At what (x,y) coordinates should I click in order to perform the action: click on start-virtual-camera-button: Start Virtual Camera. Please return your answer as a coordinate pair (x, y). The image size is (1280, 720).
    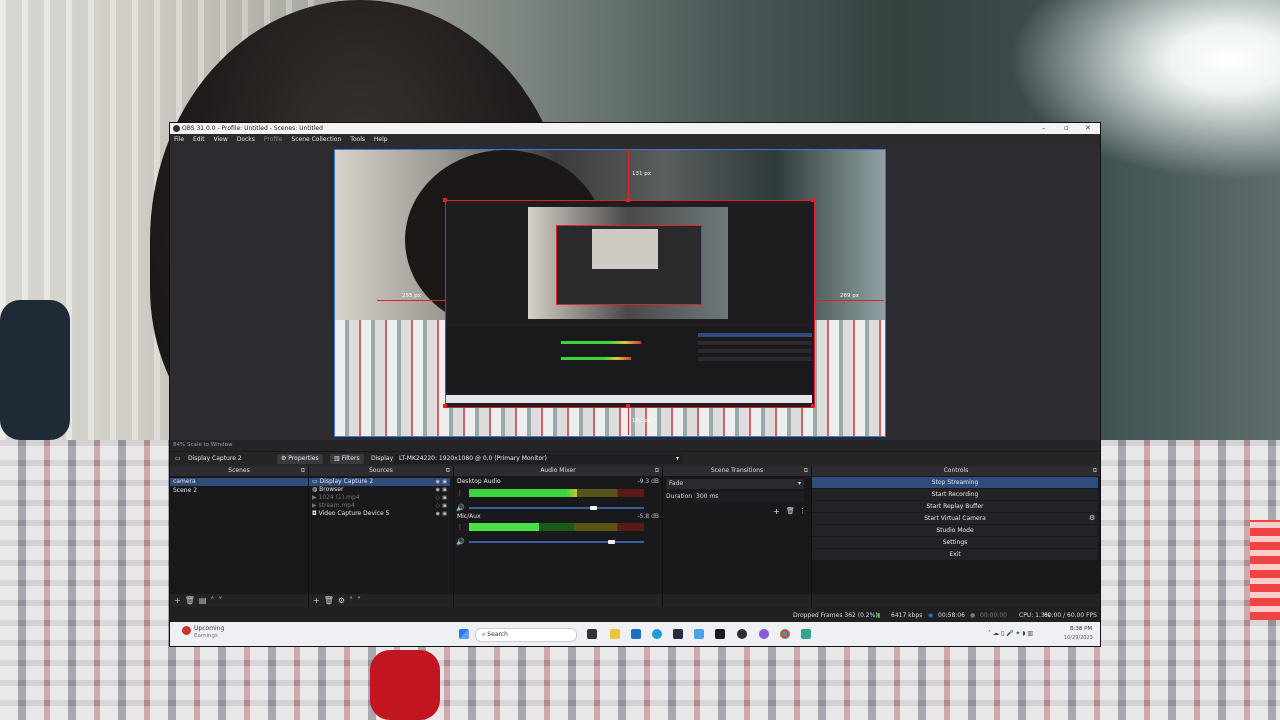
    Looking at the image, I should click on (955, 519).